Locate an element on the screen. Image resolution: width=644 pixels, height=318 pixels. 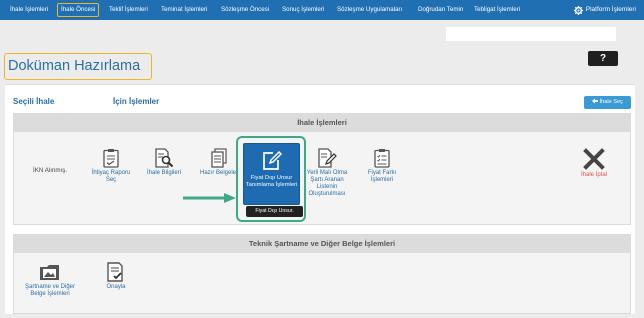
select-tender-button: İhale Seç is located at coordinates (607, 102).